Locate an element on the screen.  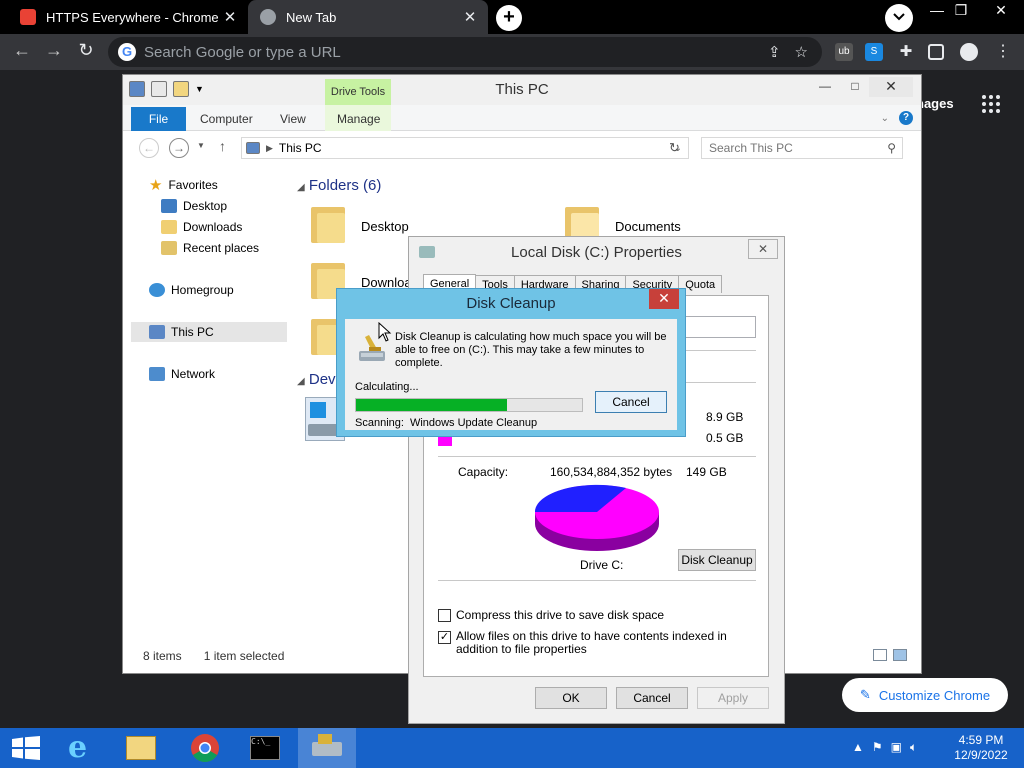
devices-group-header: ◢ Dev is located at coordinates (316, 379).